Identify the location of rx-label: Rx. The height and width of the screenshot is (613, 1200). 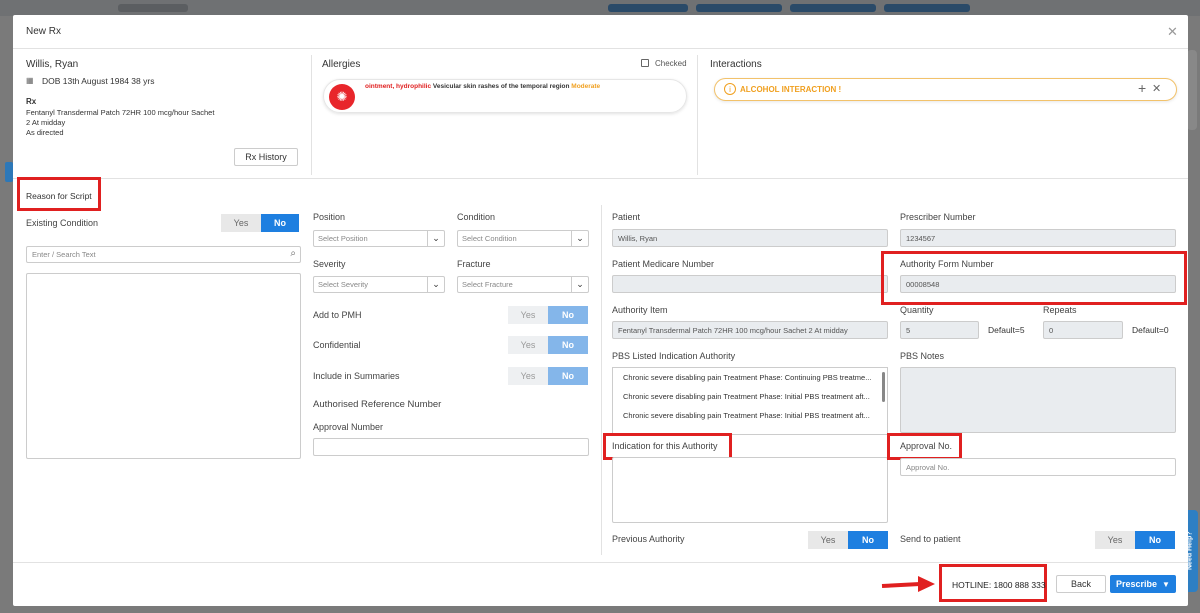
(31, 101).